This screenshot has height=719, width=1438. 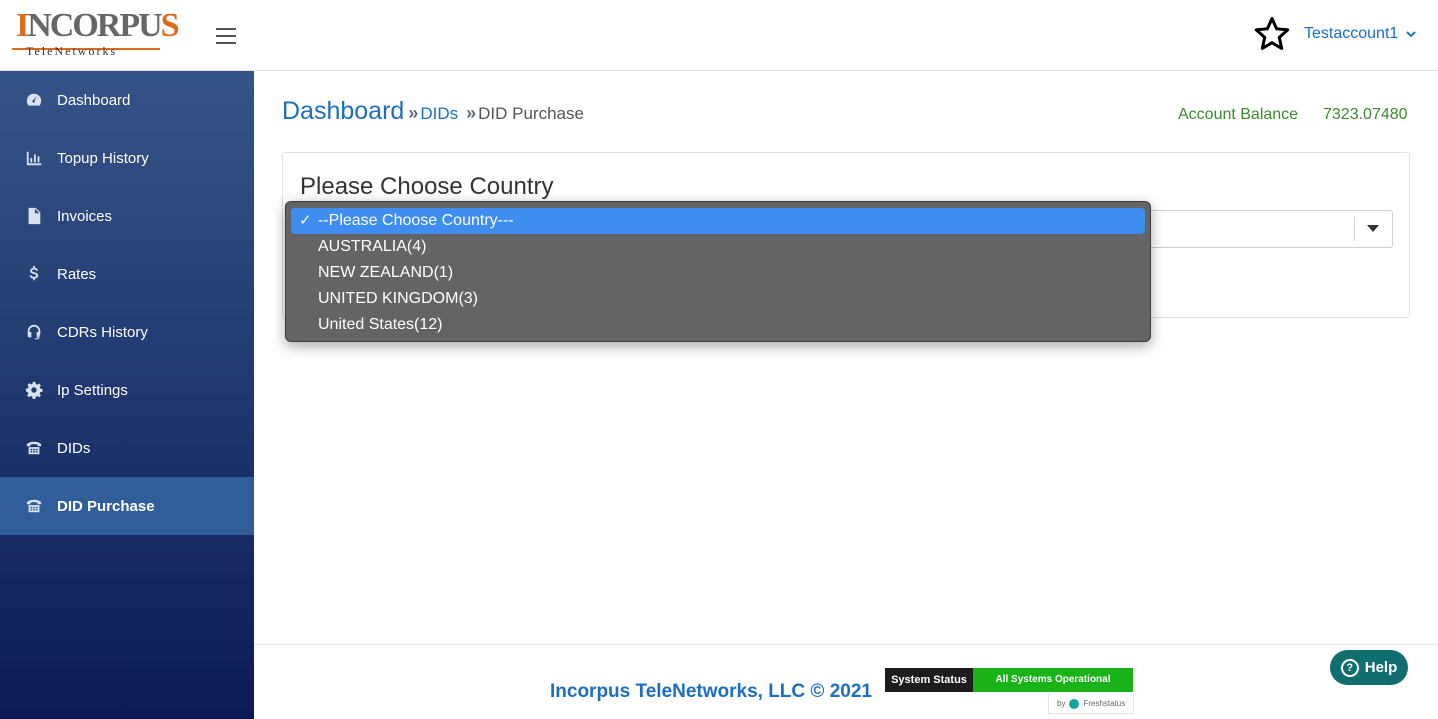 What do you see at coordinates (398, 298) in the screenshot?
I see `option-label: UNITED KINGDOM(3)` at bounding box center [398, 298].